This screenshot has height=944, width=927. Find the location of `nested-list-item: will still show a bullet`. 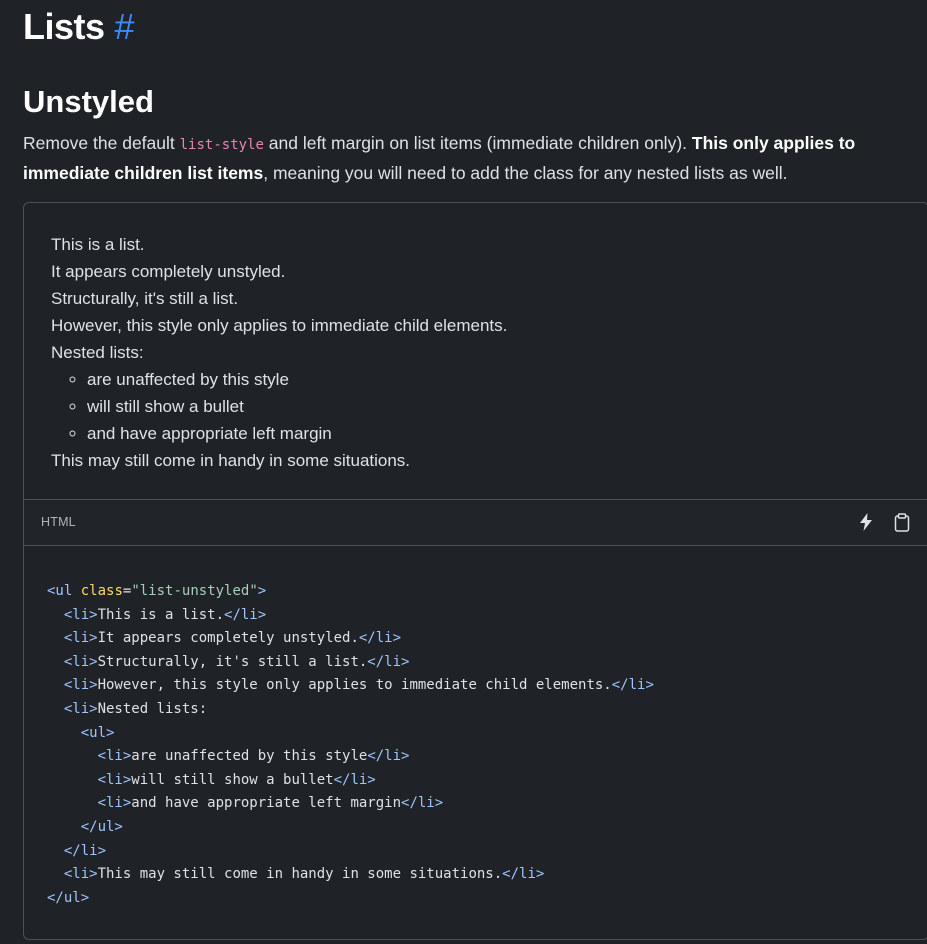

nested-list-item: will still show a bullet is located at coordinates (507, 406).